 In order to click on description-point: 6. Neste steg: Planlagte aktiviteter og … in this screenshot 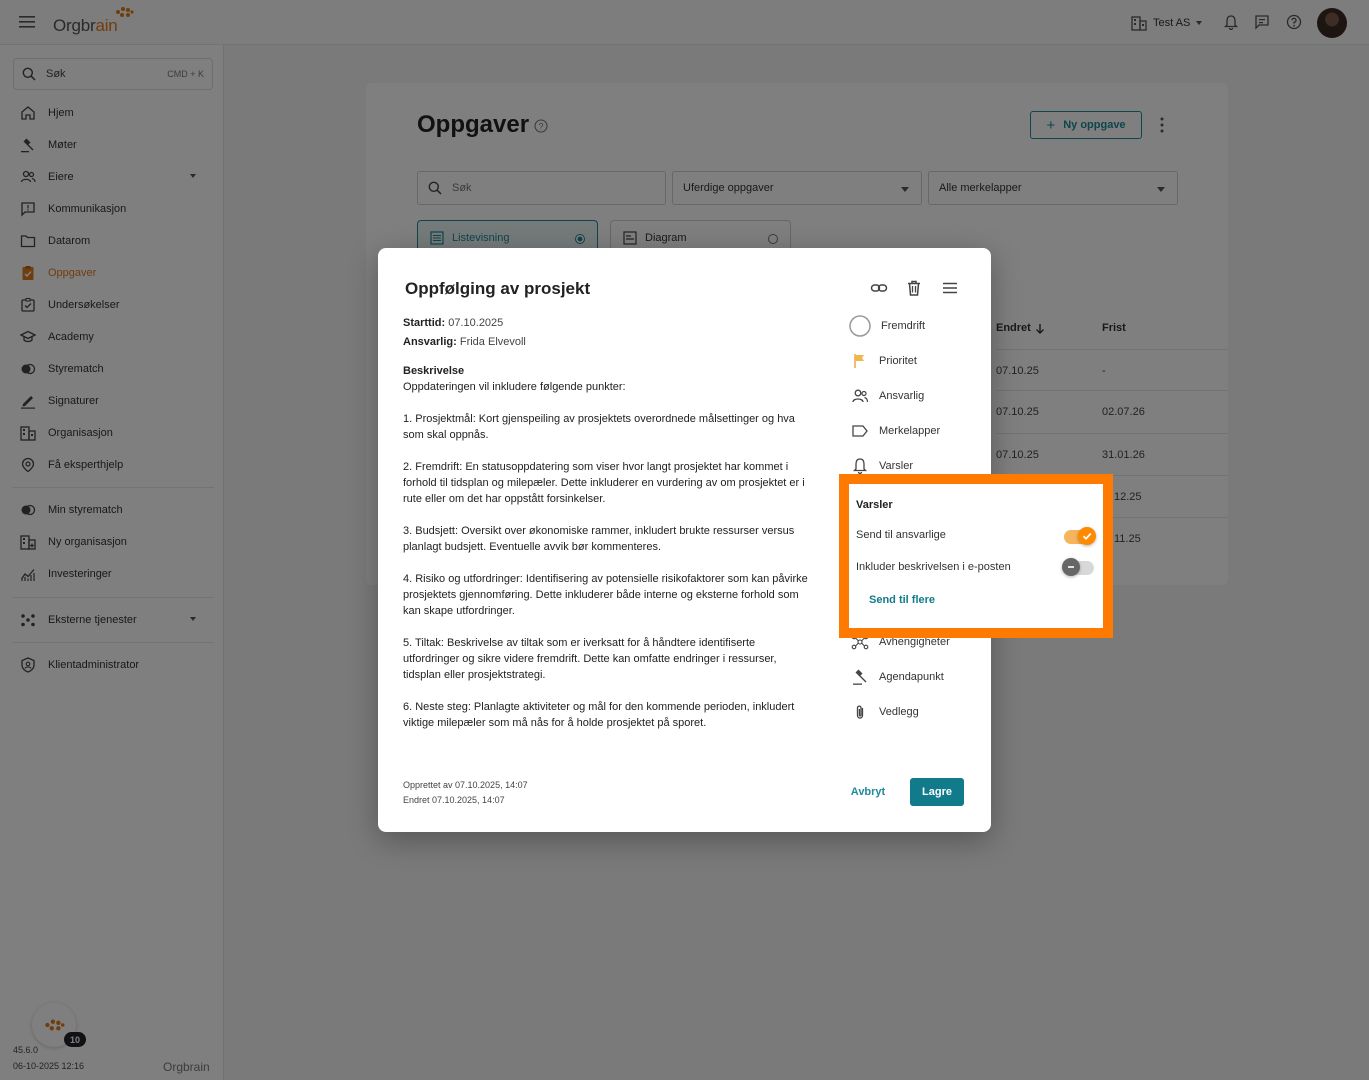, I will do `click(599, 715)`.